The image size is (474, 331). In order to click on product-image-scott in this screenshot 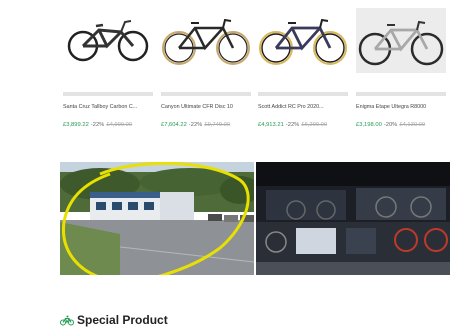, I will do `click(303, 40)`.